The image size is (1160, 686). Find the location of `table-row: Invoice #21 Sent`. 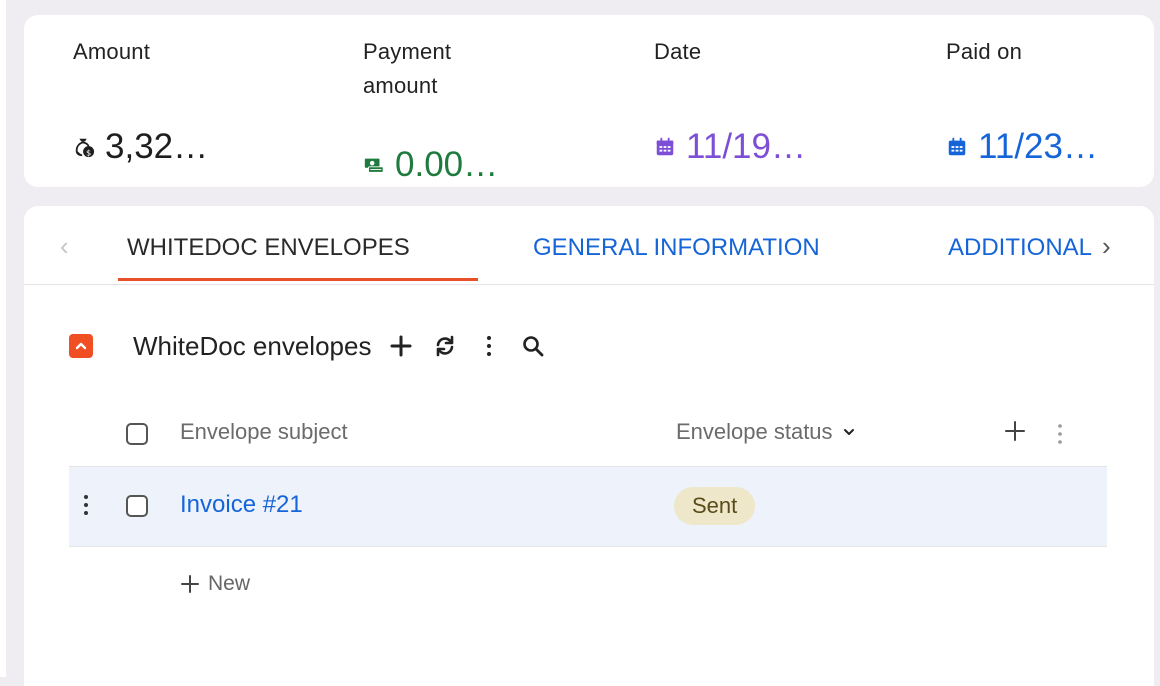

table-row: Invoice #21 Sent is located at coordinates (588, 507).